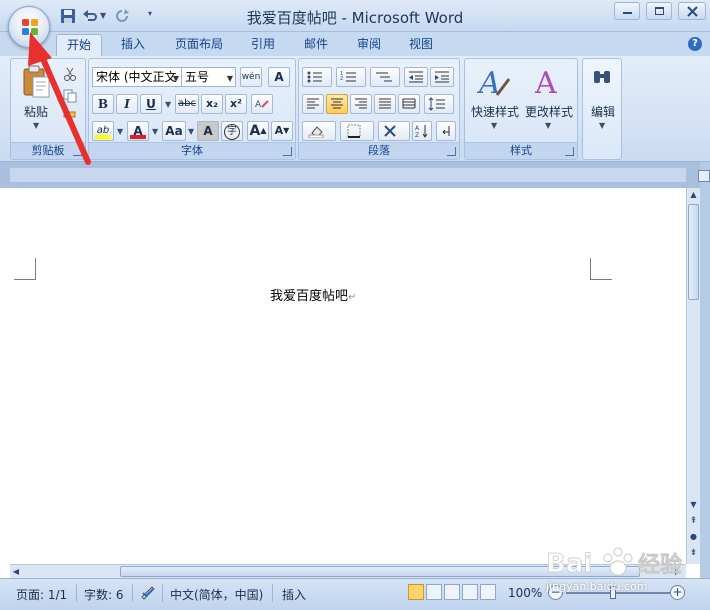  Describe the element at coordinates (416, 592) in the screenshot. I see `print-layout-view-icon` at that location.